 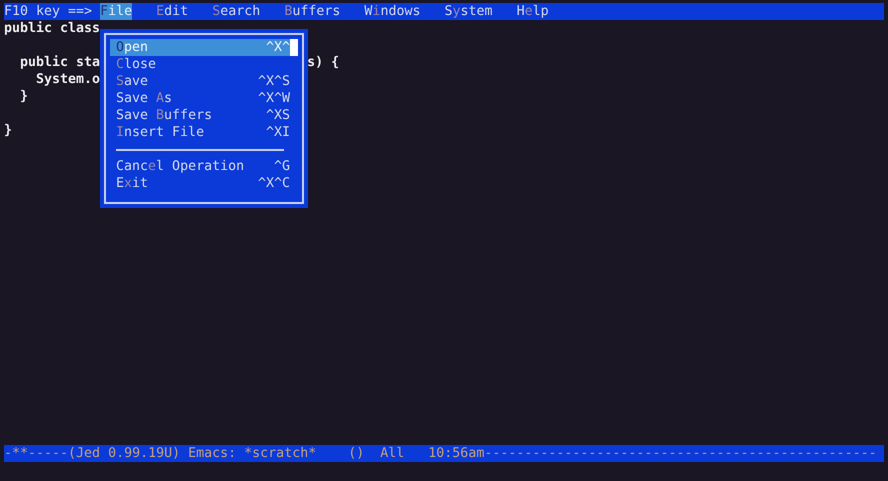 What do you see at coordinates (204, 64) in the screenshot?
I see `menu-item: Close` at bounding box center [204, 64].